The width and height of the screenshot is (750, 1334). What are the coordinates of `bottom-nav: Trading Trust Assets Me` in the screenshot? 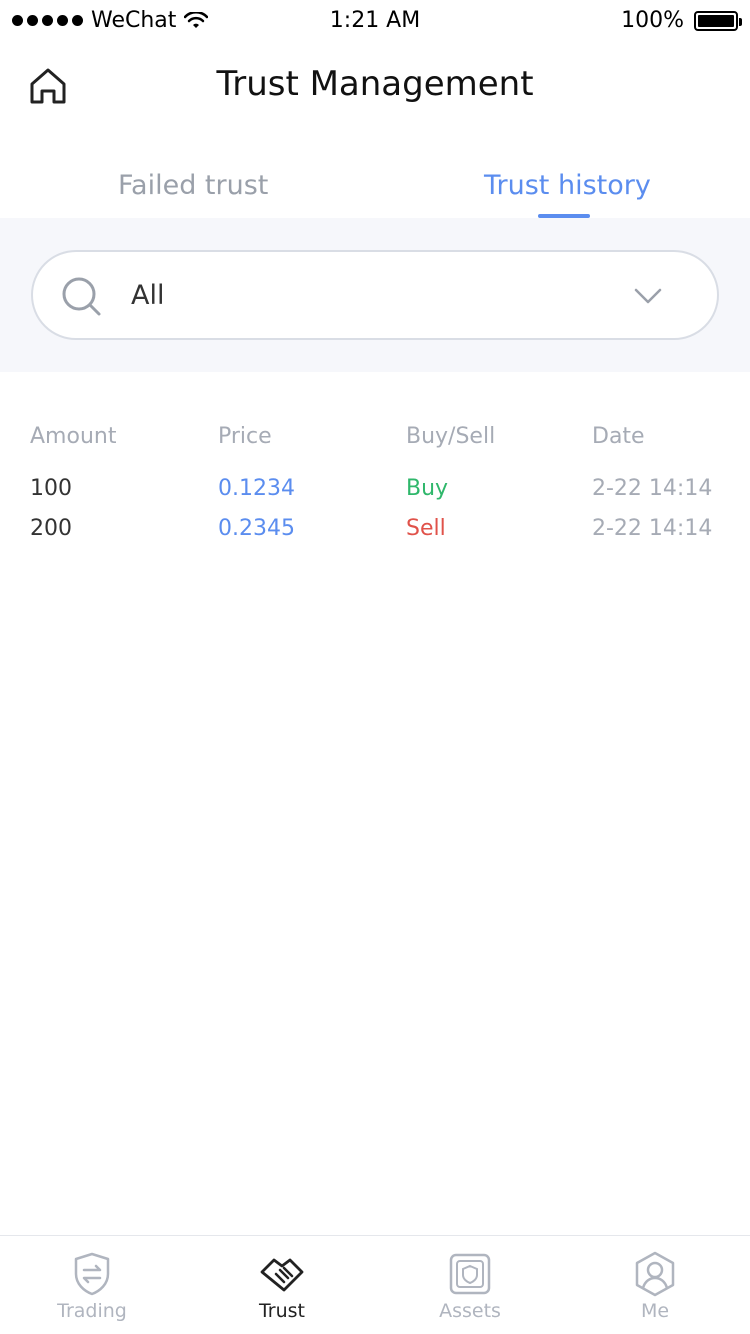 It's located at (375, 1284).